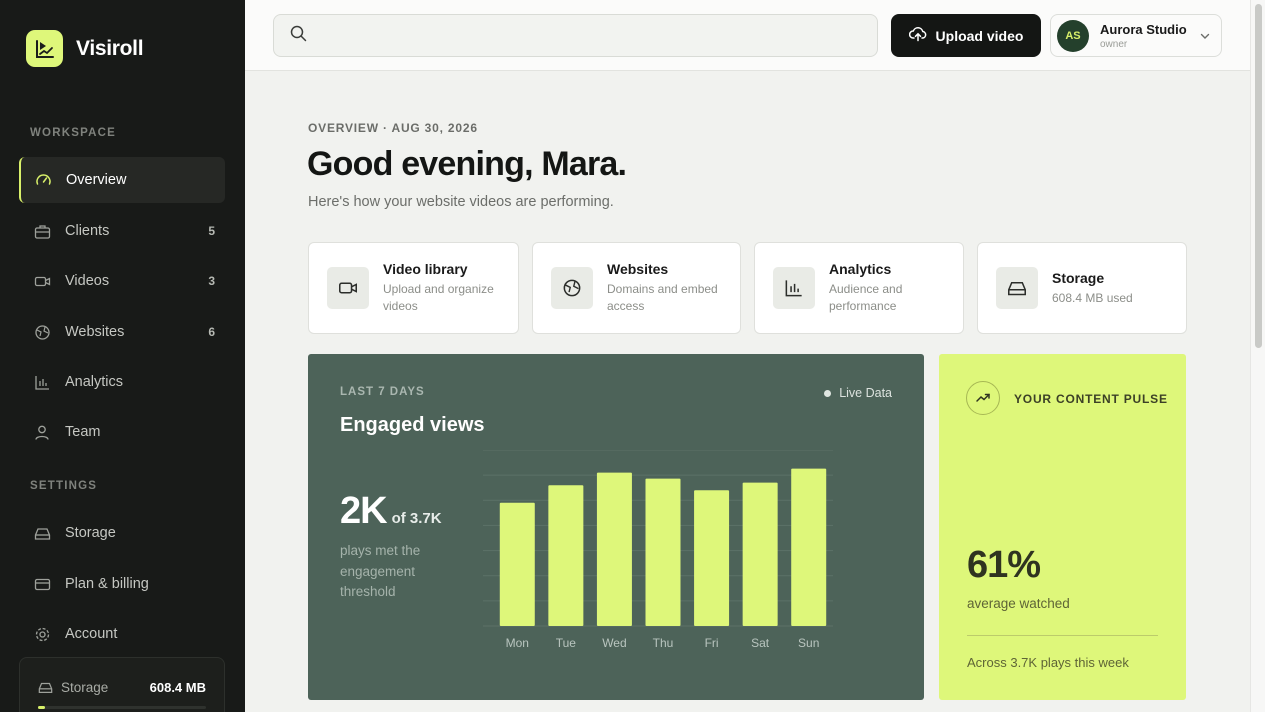 The image size is (1265, 712). What do you see at coordinates (412, 425) in the screenshot?
I see `panel-title: Engaged views` at bounding box center [412, 425].